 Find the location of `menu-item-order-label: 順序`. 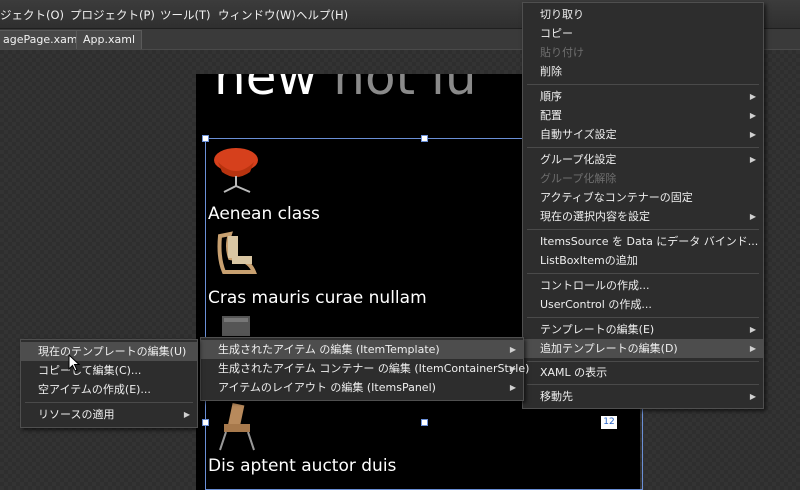

menu-item-order-label: 順序 is located at coordinates (551, 96).